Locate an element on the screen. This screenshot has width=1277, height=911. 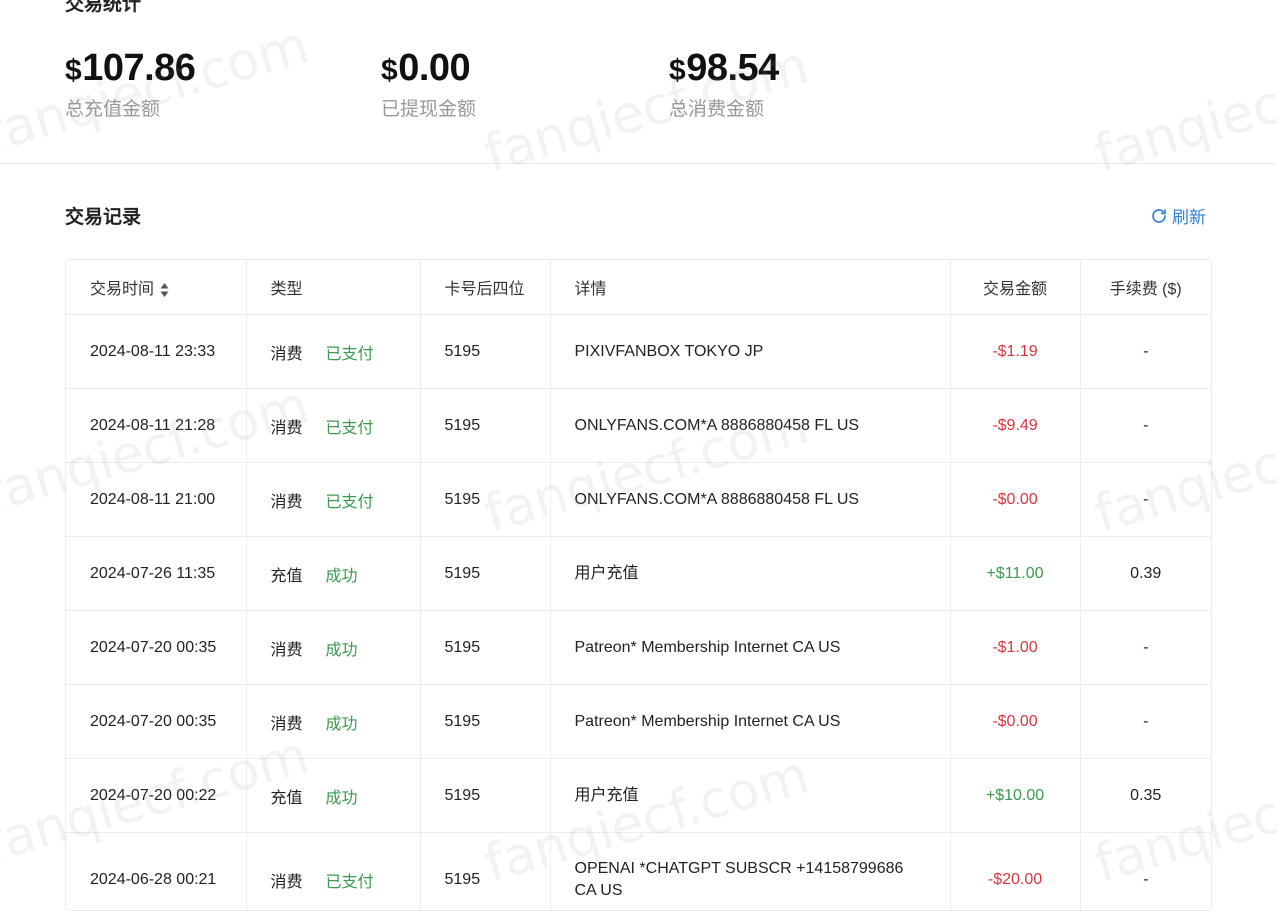
cell-amount: -$20.00 is located at coordinates (1015, 872).